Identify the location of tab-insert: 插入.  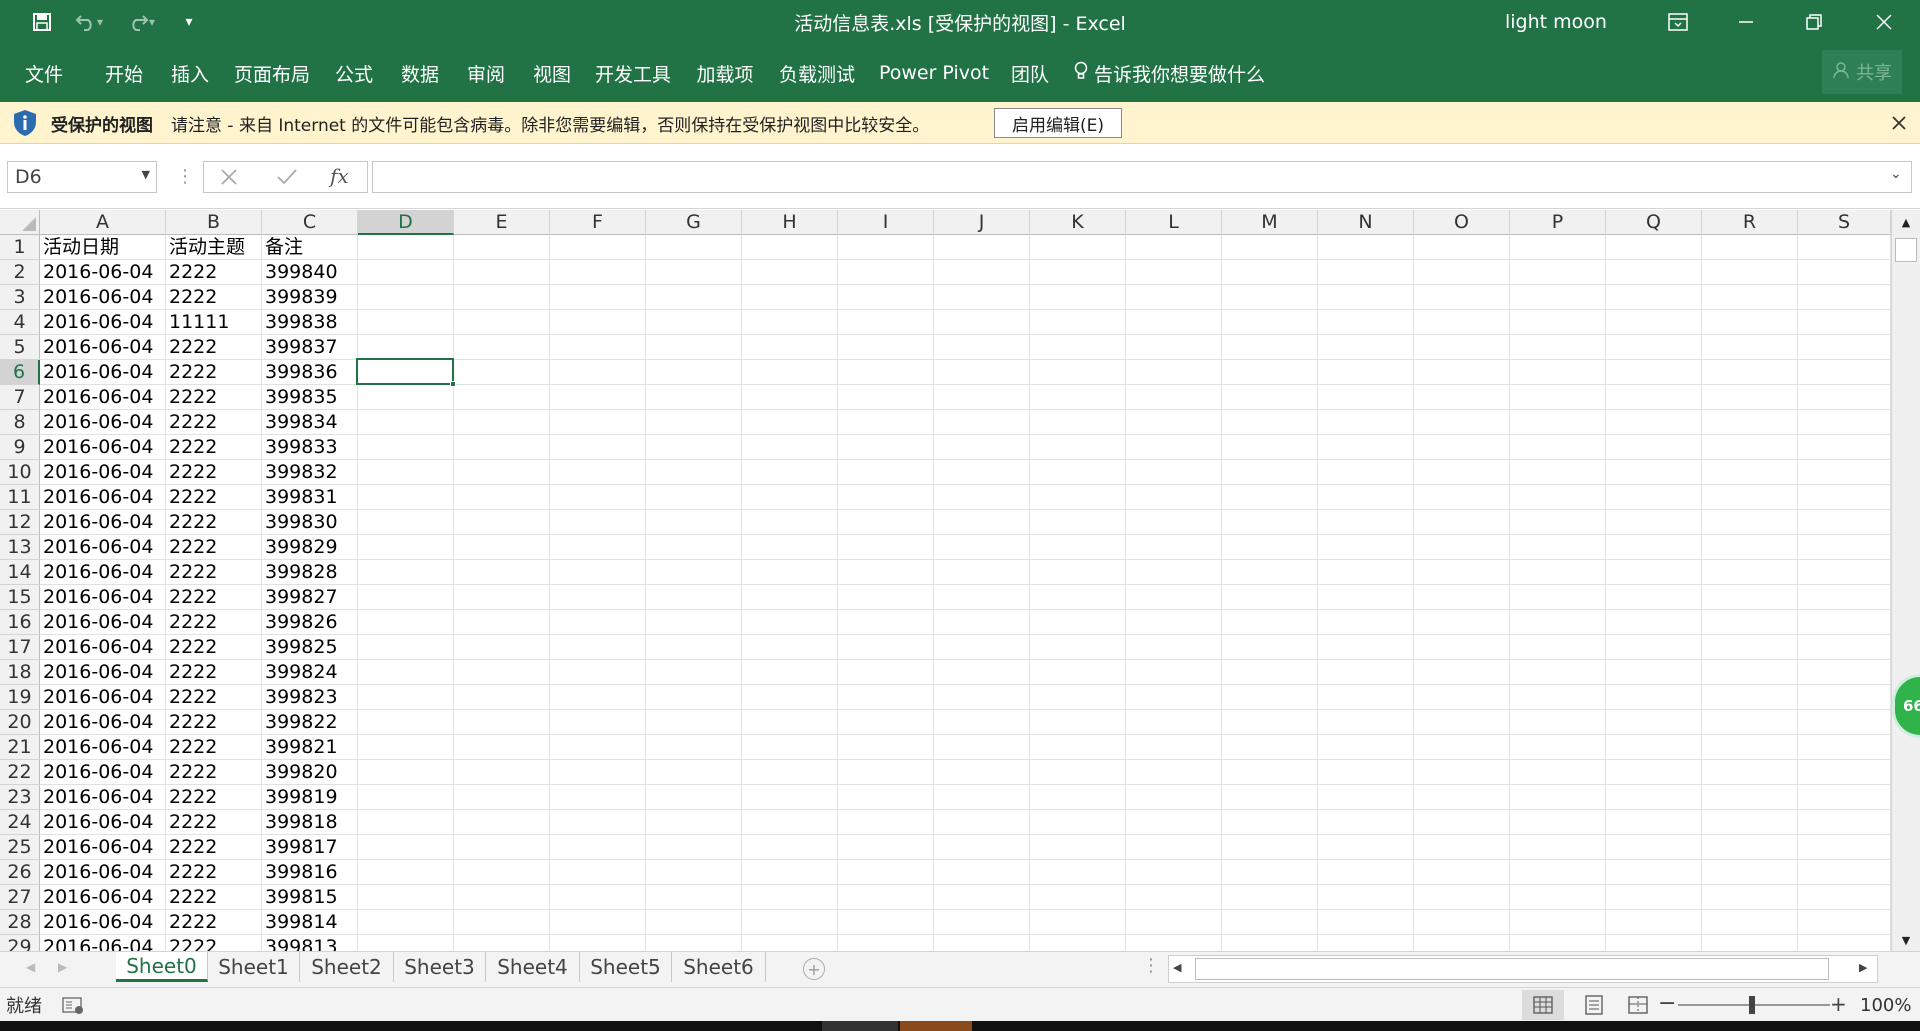
(190, 73).